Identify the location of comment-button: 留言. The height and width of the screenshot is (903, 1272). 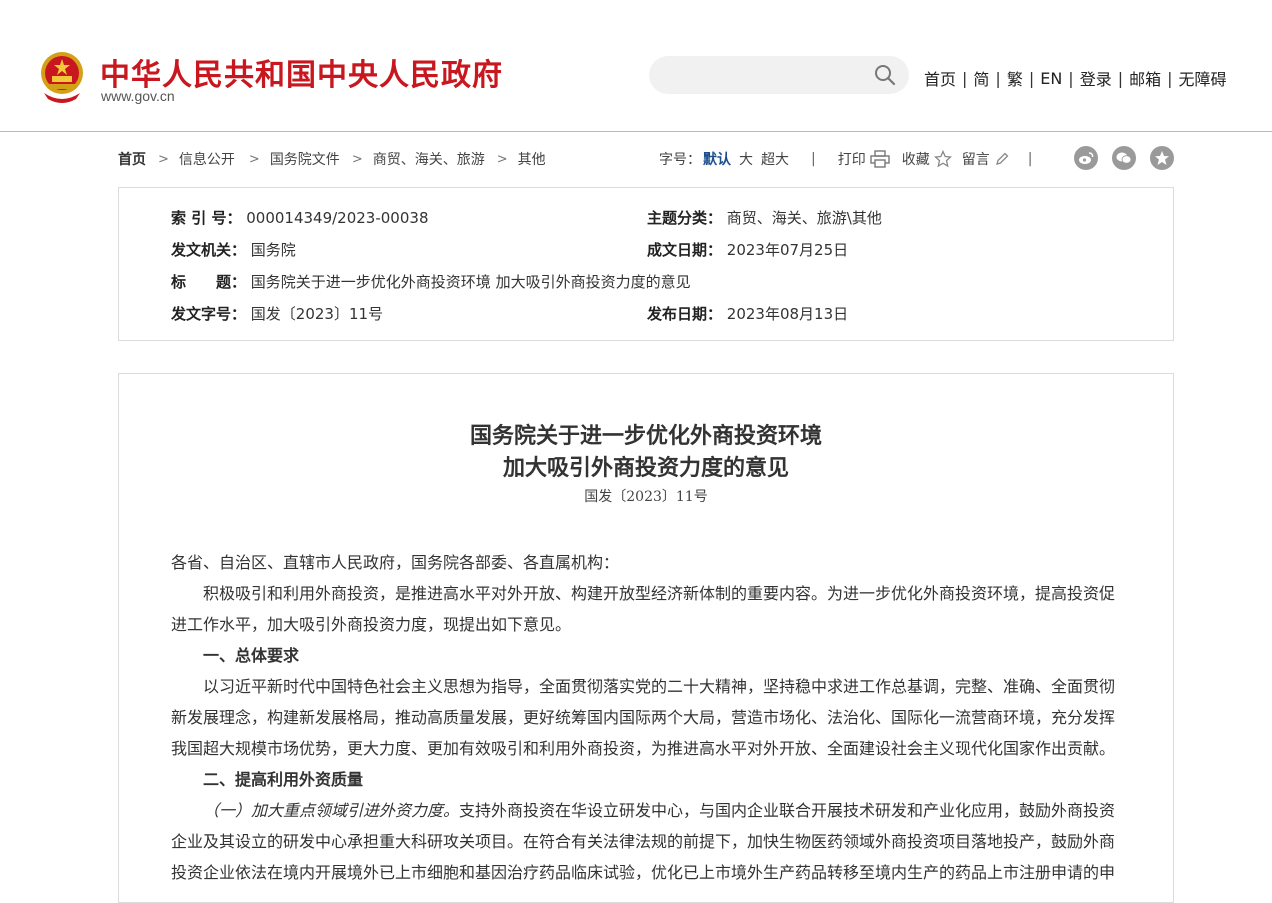
(976, 159).